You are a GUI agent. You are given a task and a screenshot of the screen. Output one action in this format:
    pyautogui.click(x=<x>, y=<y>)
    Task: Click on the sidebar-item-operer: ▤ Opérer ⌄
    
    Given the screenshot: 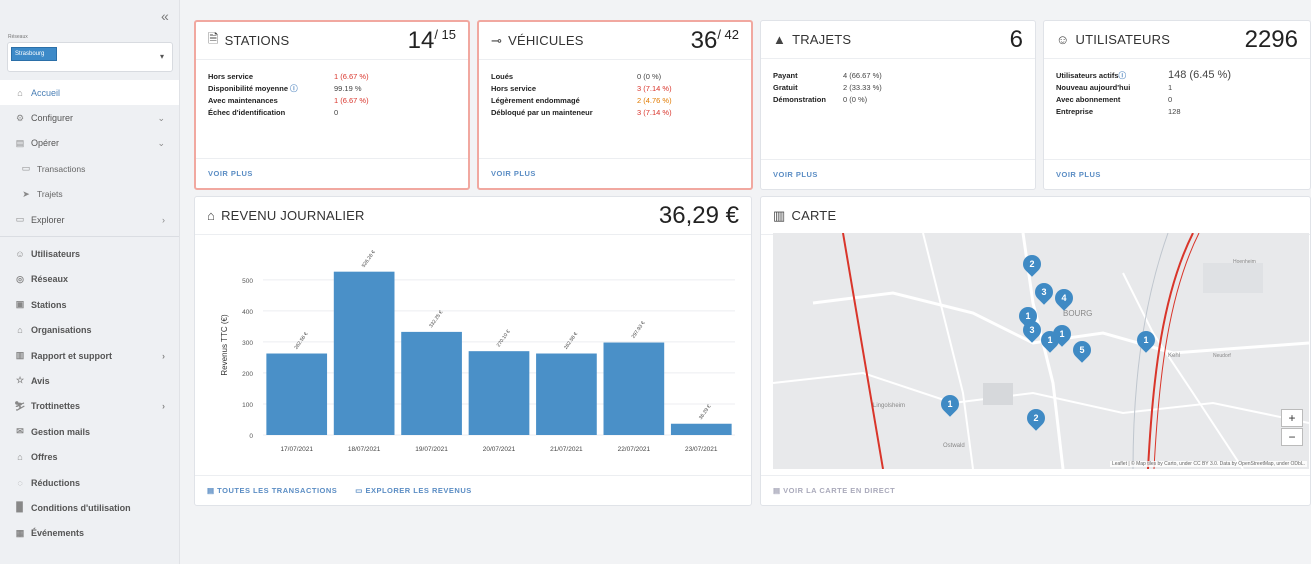 What is the action you would take?
    pyautogui.click(x=89, y=143)
    